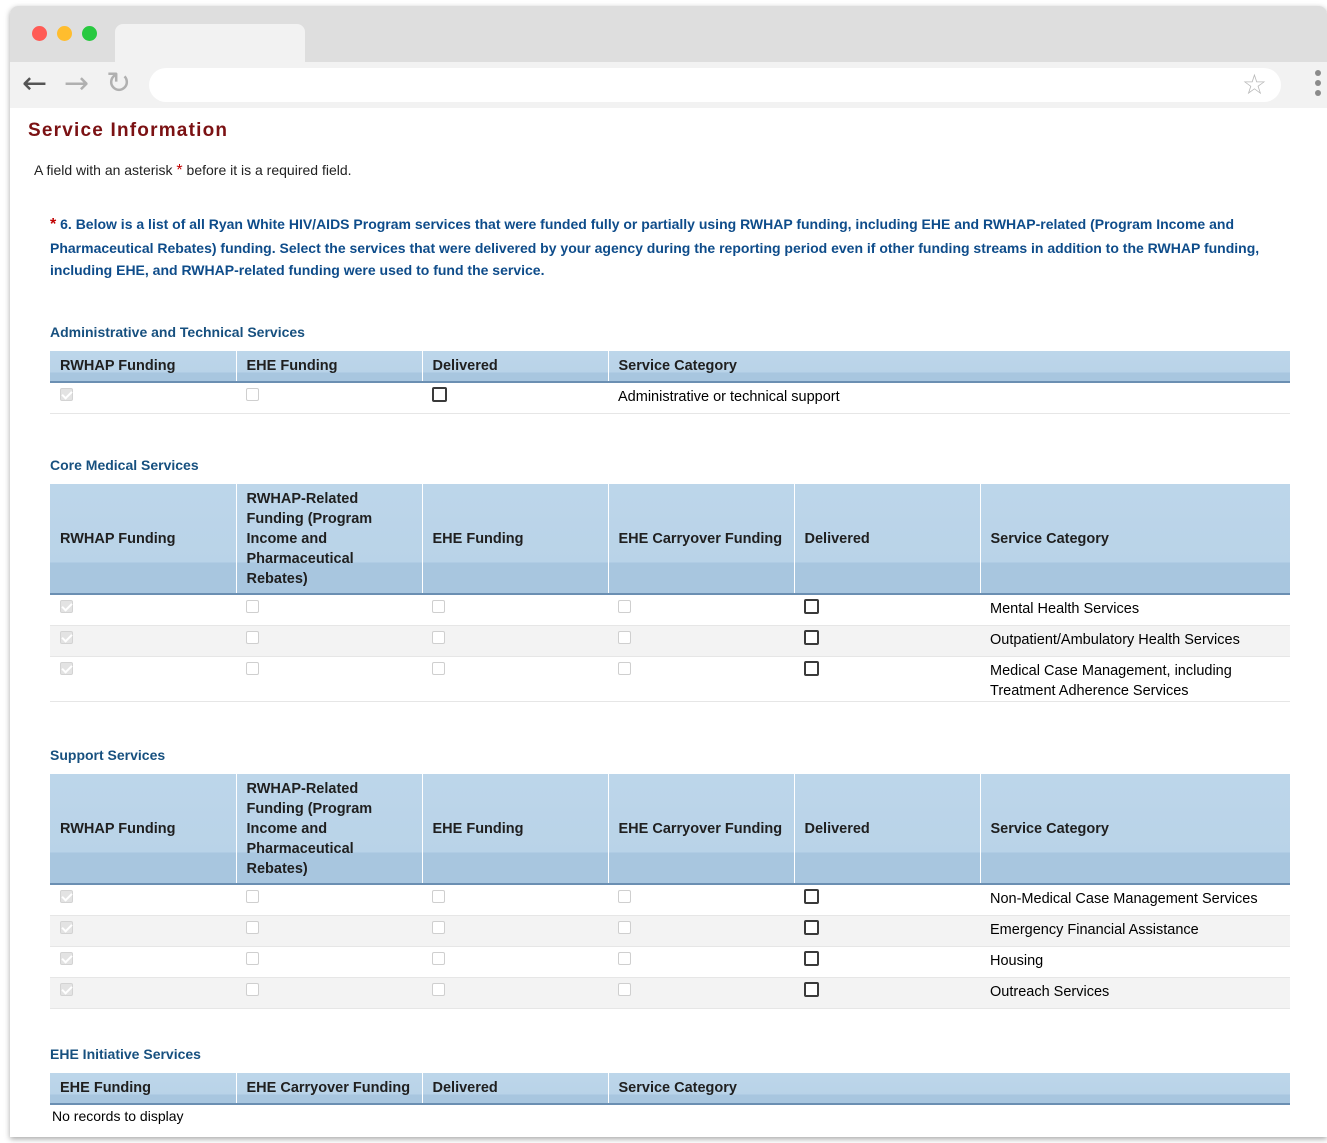 This screenshot has width=1327, height=1143. I want to click on reload-icon: ↻, so click(118, 84).